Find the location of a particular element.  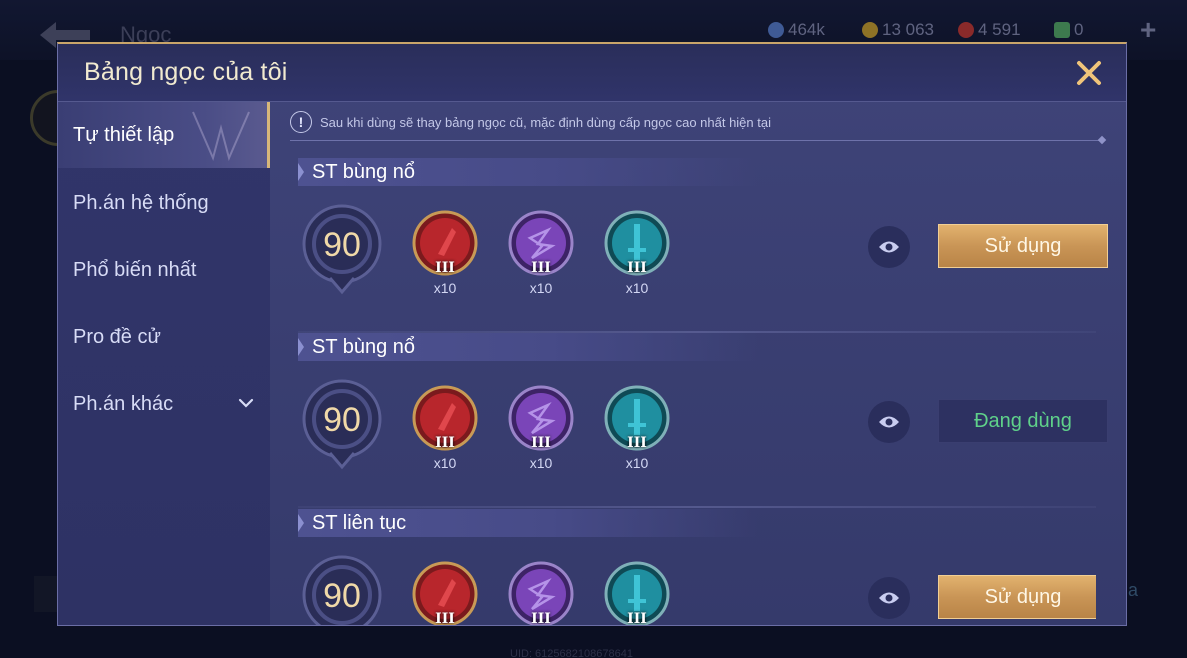

currency-blue-gem: 464k is located at coordinates (796, 30).